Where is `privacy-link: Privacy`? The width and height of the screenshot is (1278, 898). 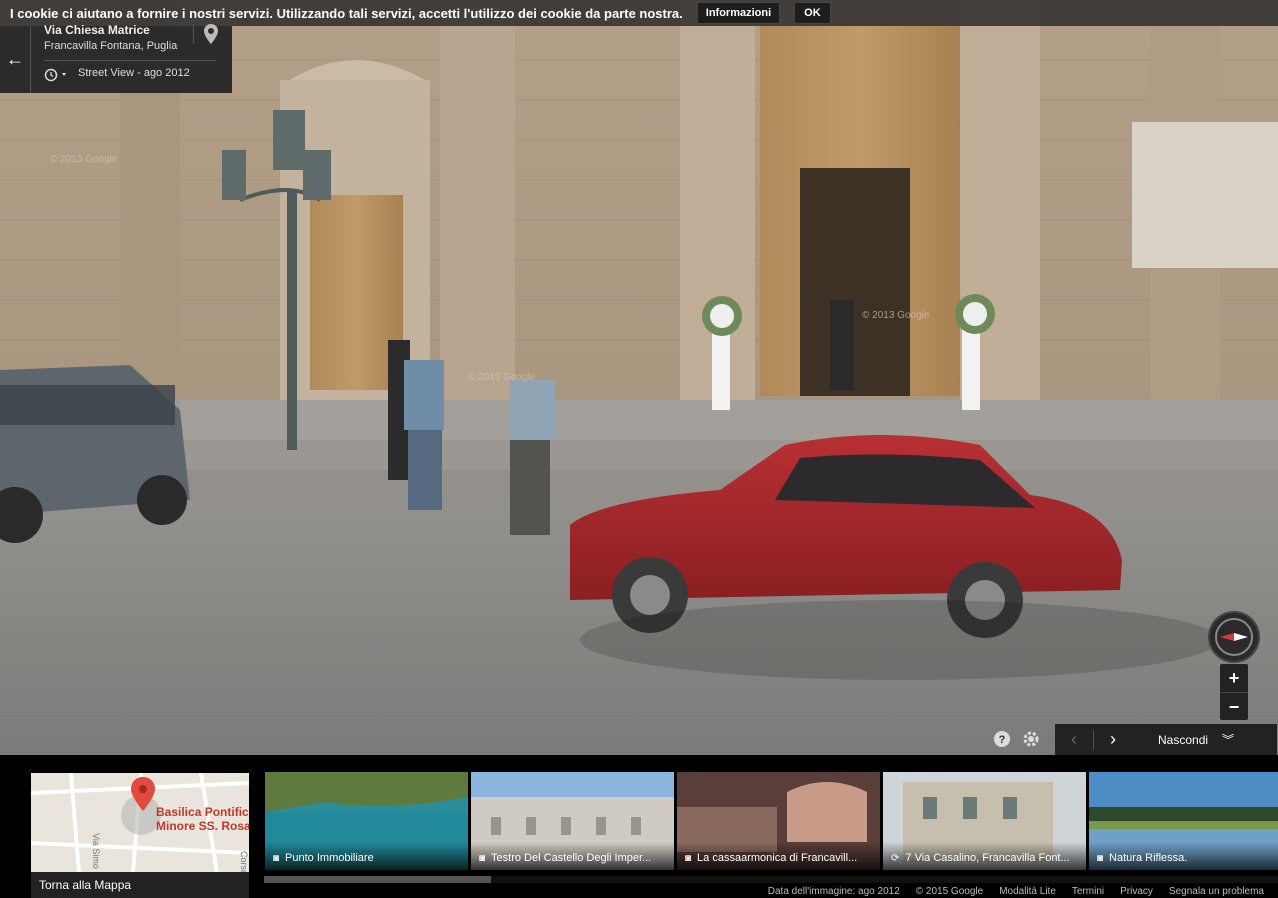 privacy-link: Privacy is located at coordinates (1136, 892).